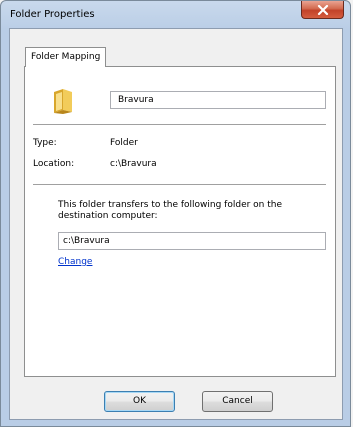  What do you see at coordinates (218, 100) in the screenshot?
I see `folder-name-field: Bravura` at bounding box center [218, 100].